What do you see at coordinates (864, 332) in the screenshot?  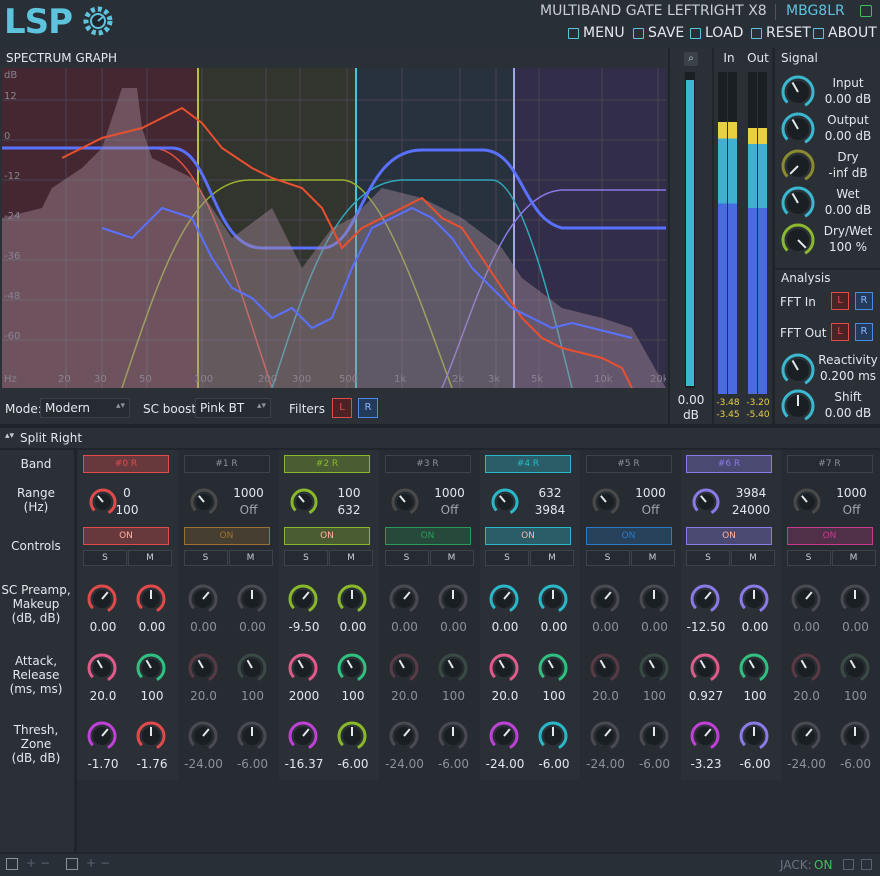 I see `fft-out-r-button: R` at bounding box center [864, 332].